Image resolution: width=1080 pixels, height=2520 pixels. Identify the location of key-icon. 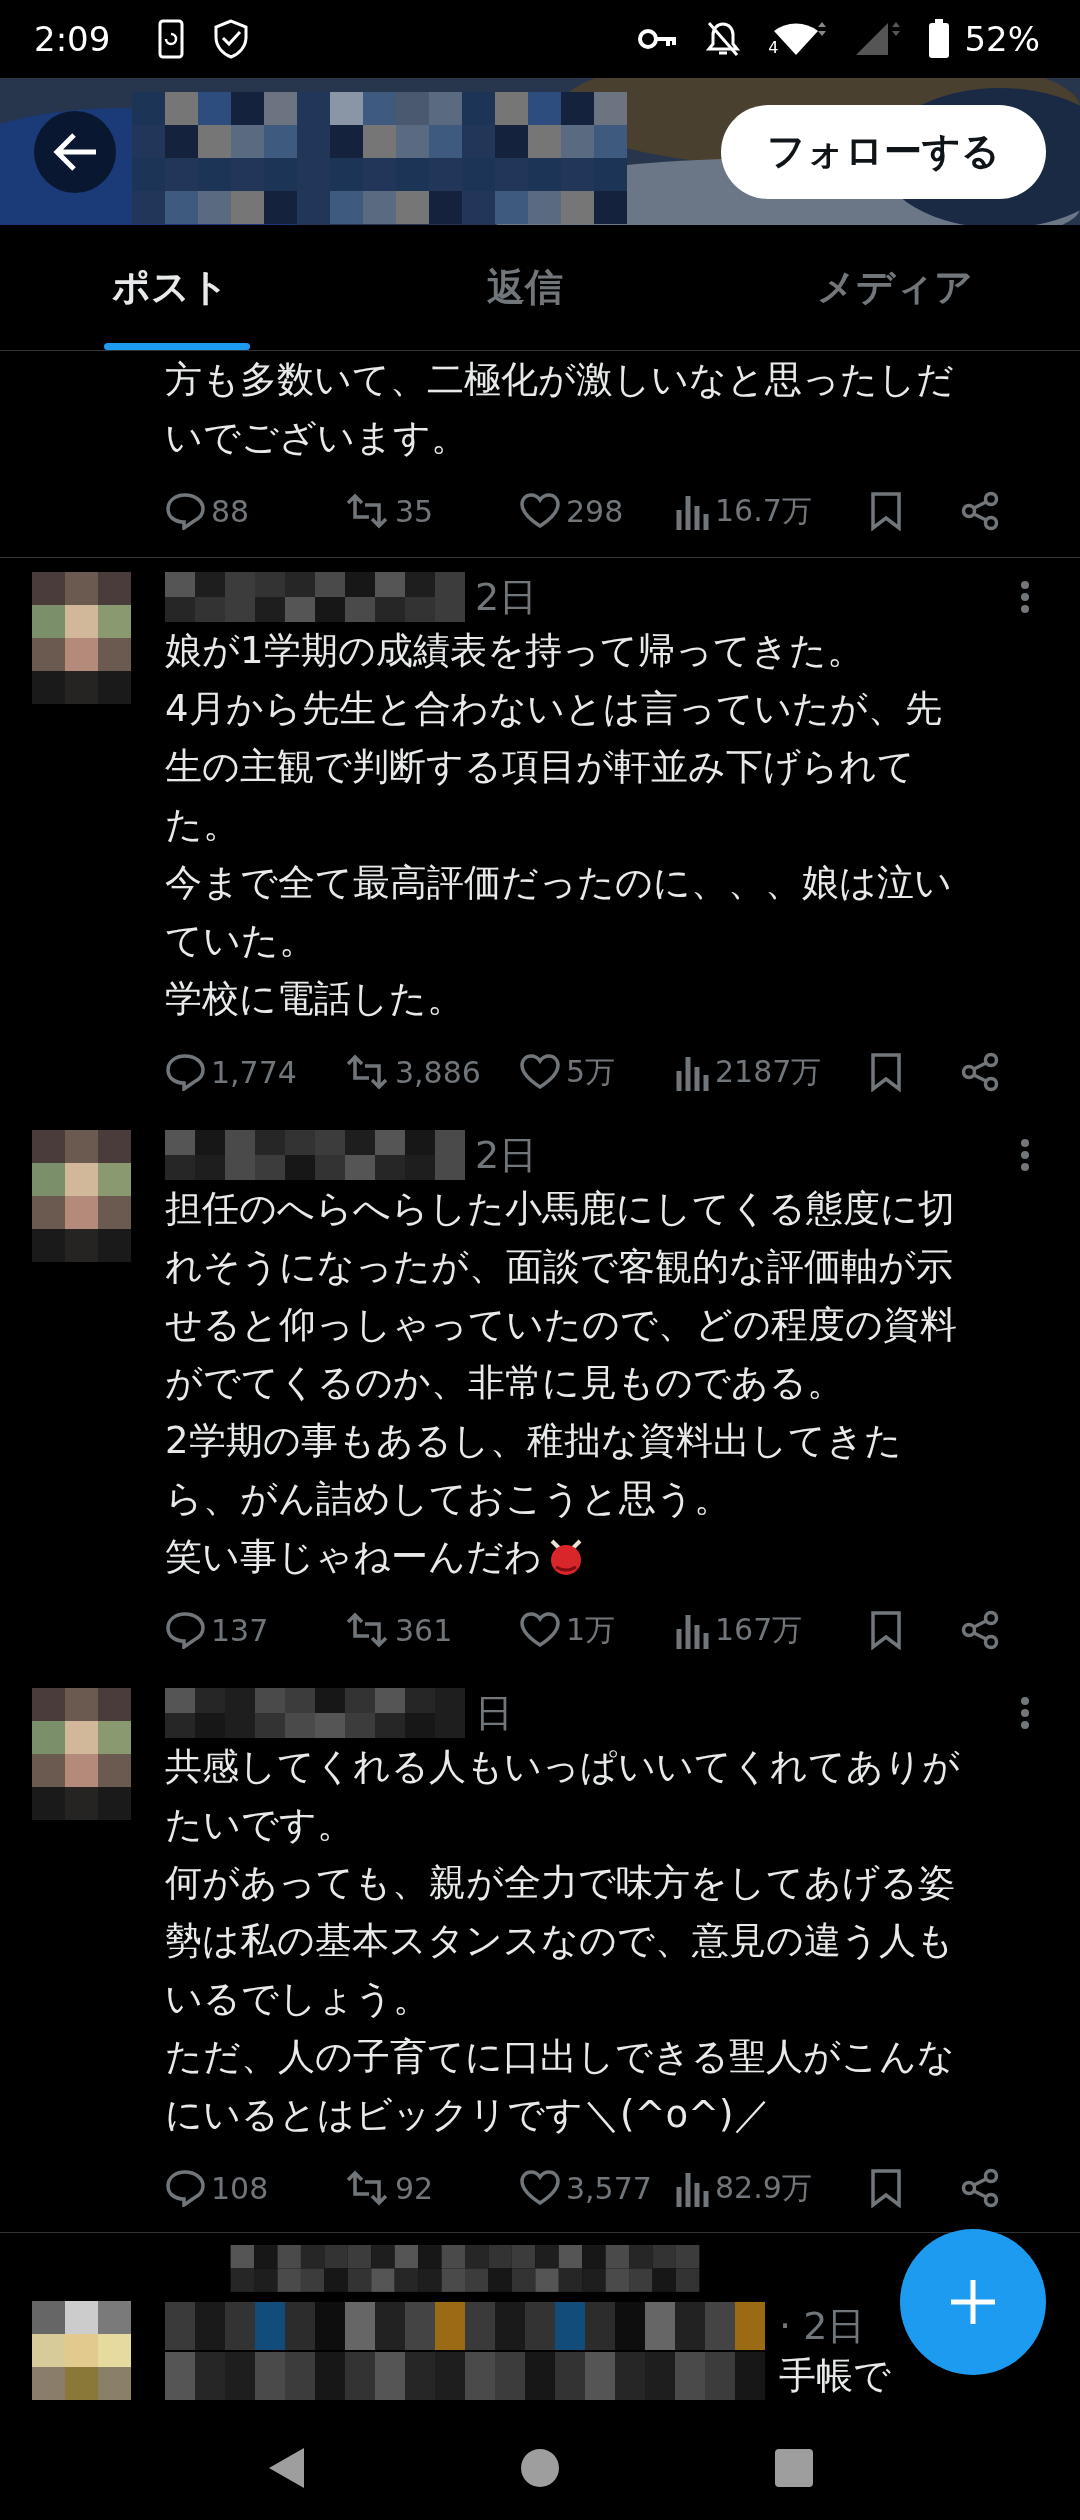
(658, 39).